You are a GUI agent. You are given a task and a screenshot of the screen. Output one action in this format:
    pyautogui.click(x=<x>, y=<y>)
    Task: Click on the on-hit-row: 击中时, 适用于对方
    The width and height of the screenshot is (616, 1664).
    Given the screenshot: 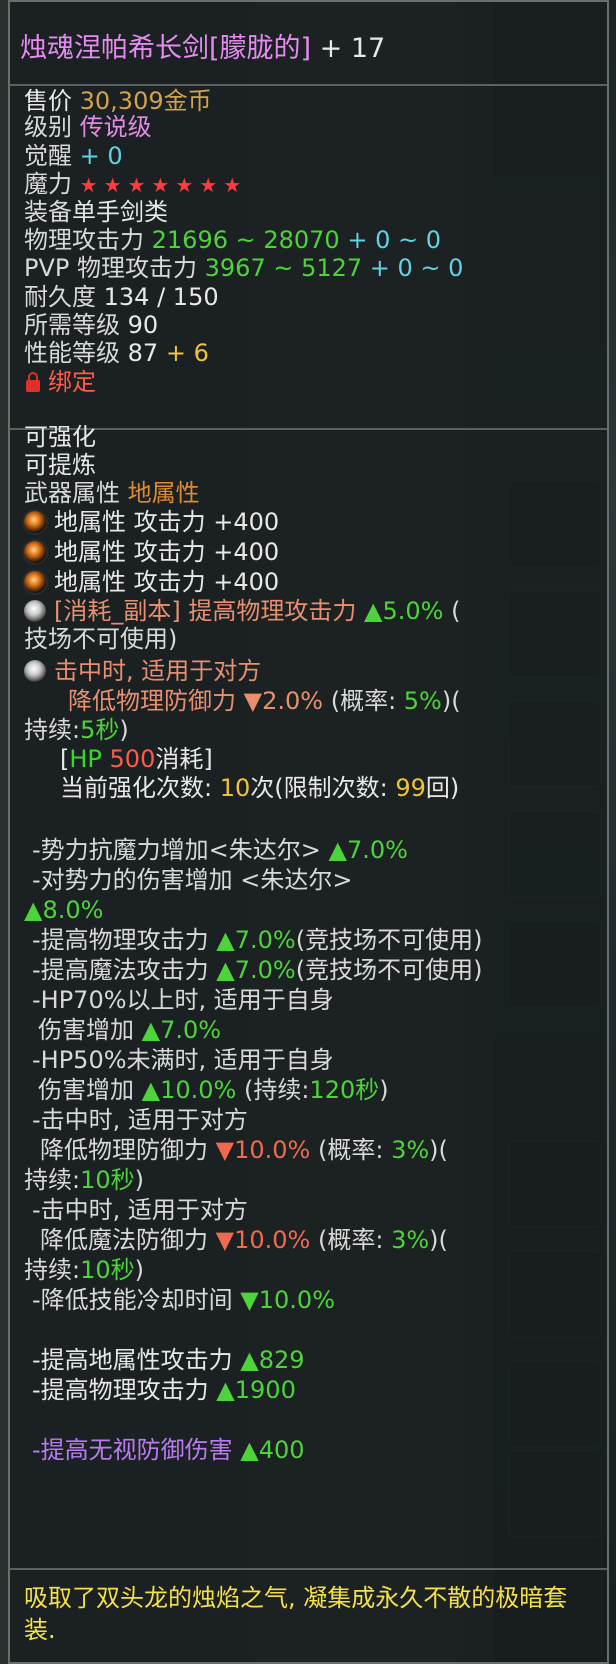 What is the action you would take?
    pyautogui.click(x=142, y=671)
    